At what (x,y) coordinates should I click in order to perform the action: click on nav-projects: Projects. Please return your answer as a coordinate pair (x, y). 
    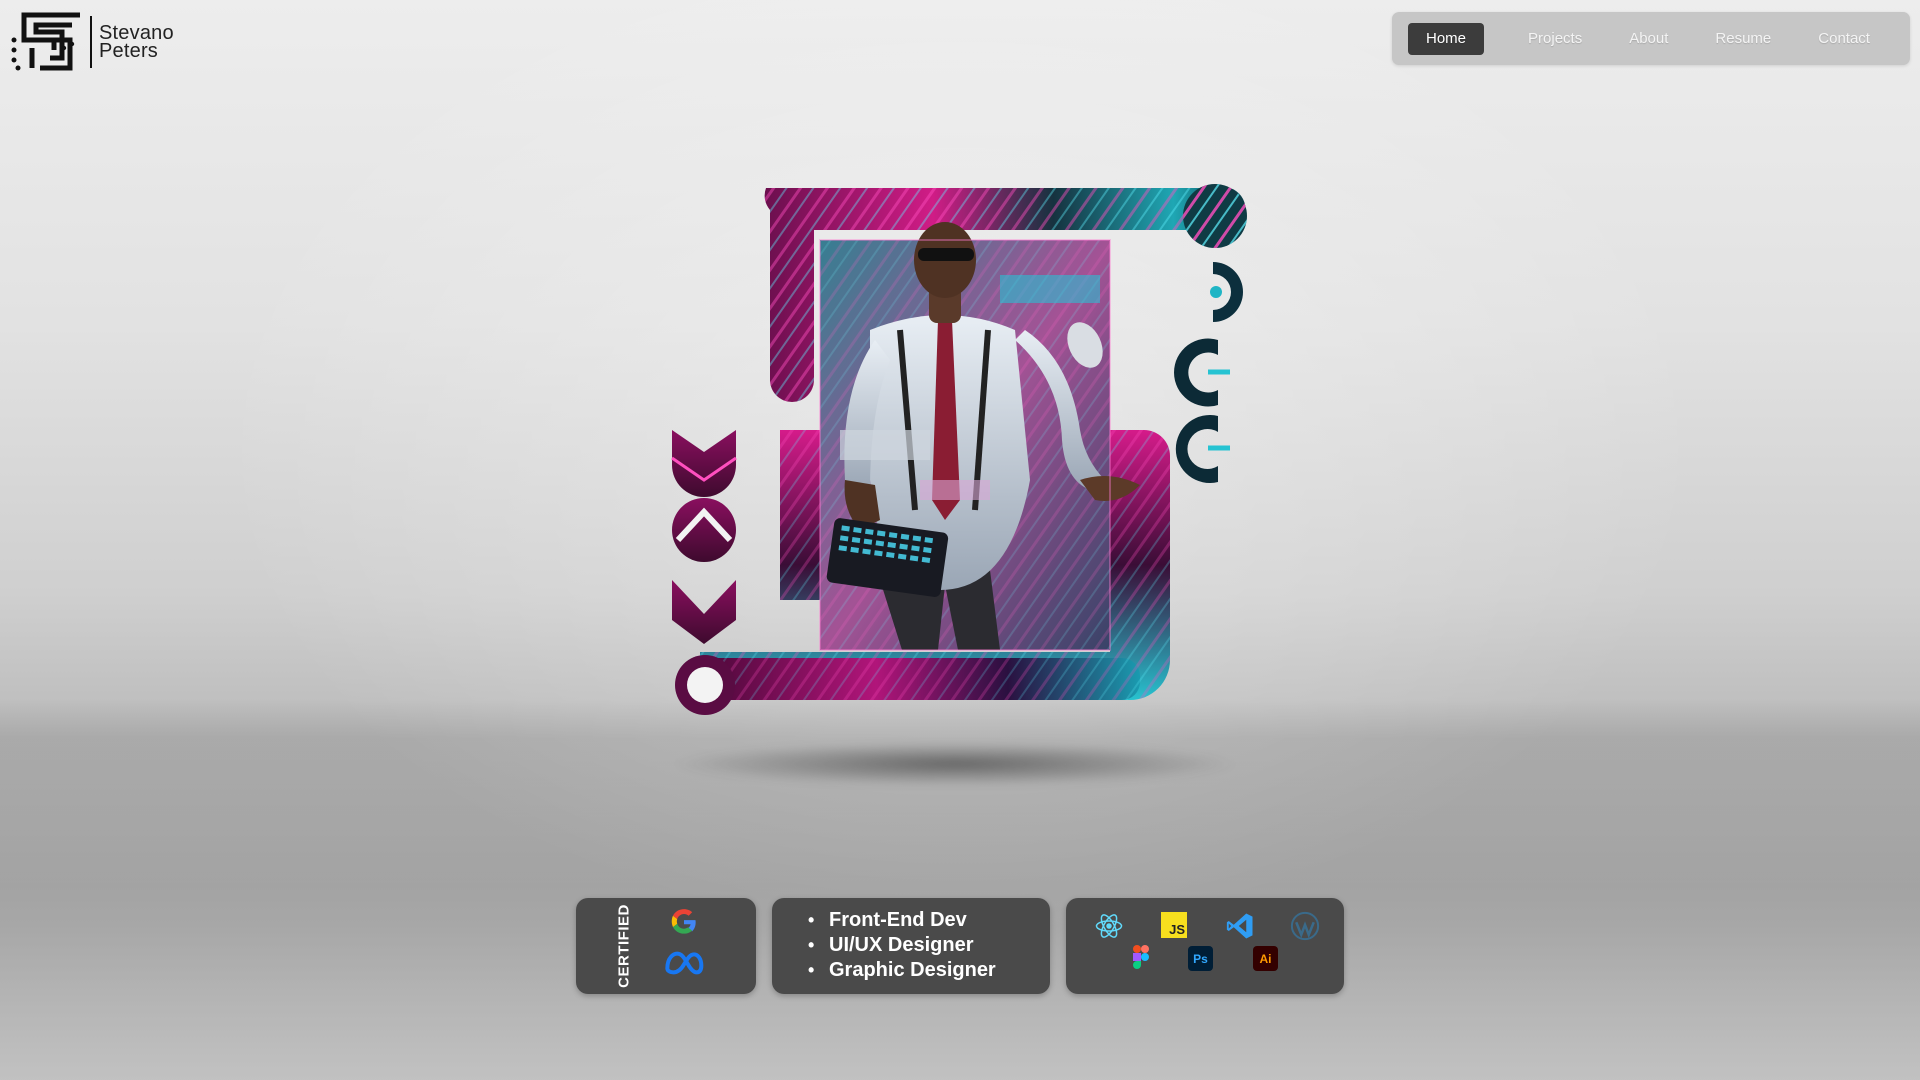
    Looking at the image, I should click on (1555, 39).